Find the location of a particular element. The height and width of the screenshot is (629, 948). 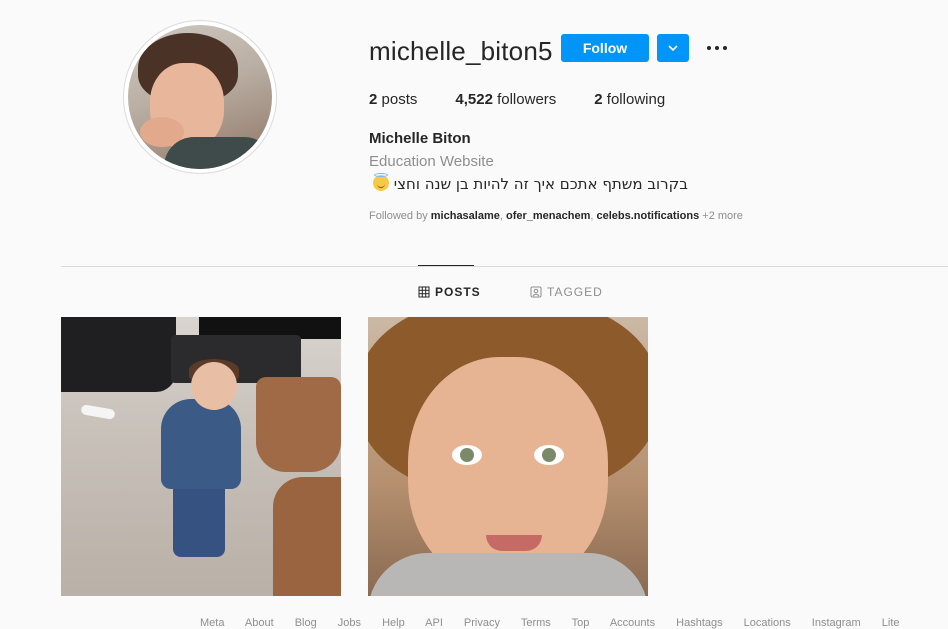

profile-avatar is located at coordinates (200, 97).